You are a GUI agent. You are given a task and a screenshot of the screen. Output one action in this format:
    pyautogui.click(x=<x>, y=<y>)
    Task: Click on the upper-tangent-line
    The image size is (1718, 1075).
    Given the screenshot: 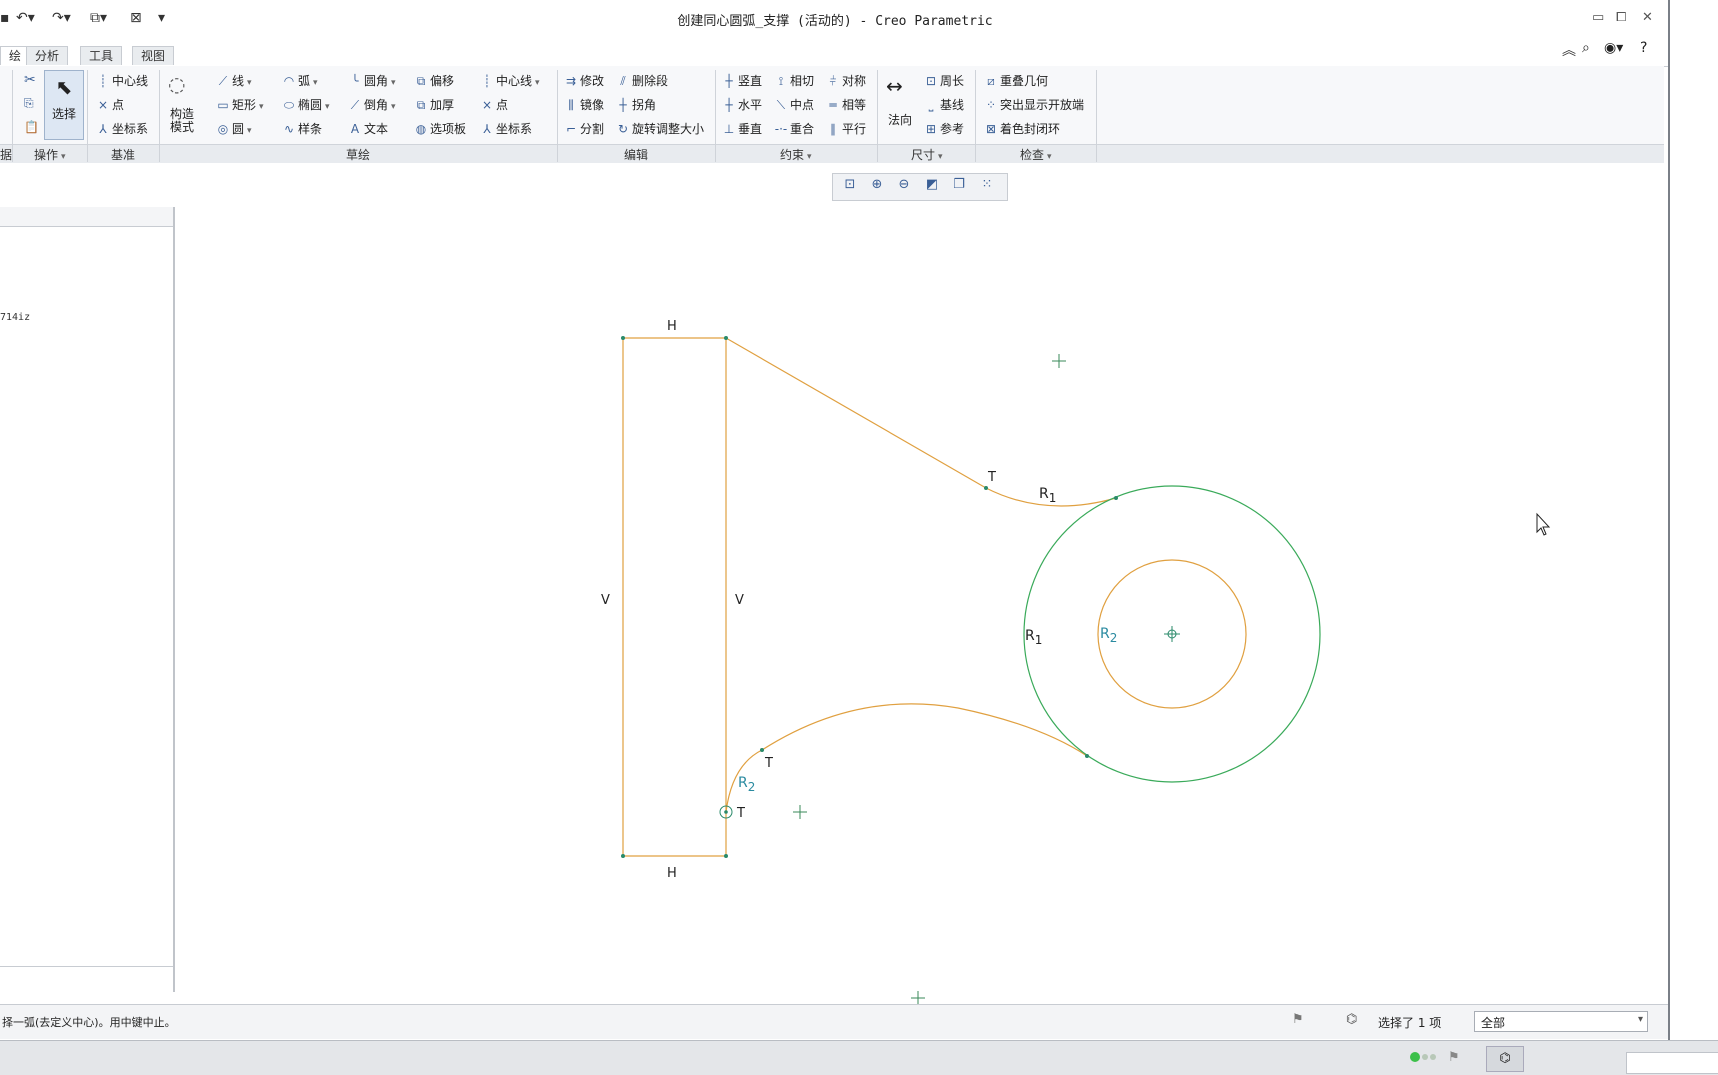 What is the action you would take?
    pyautogui.click(x=856, y=413)
    